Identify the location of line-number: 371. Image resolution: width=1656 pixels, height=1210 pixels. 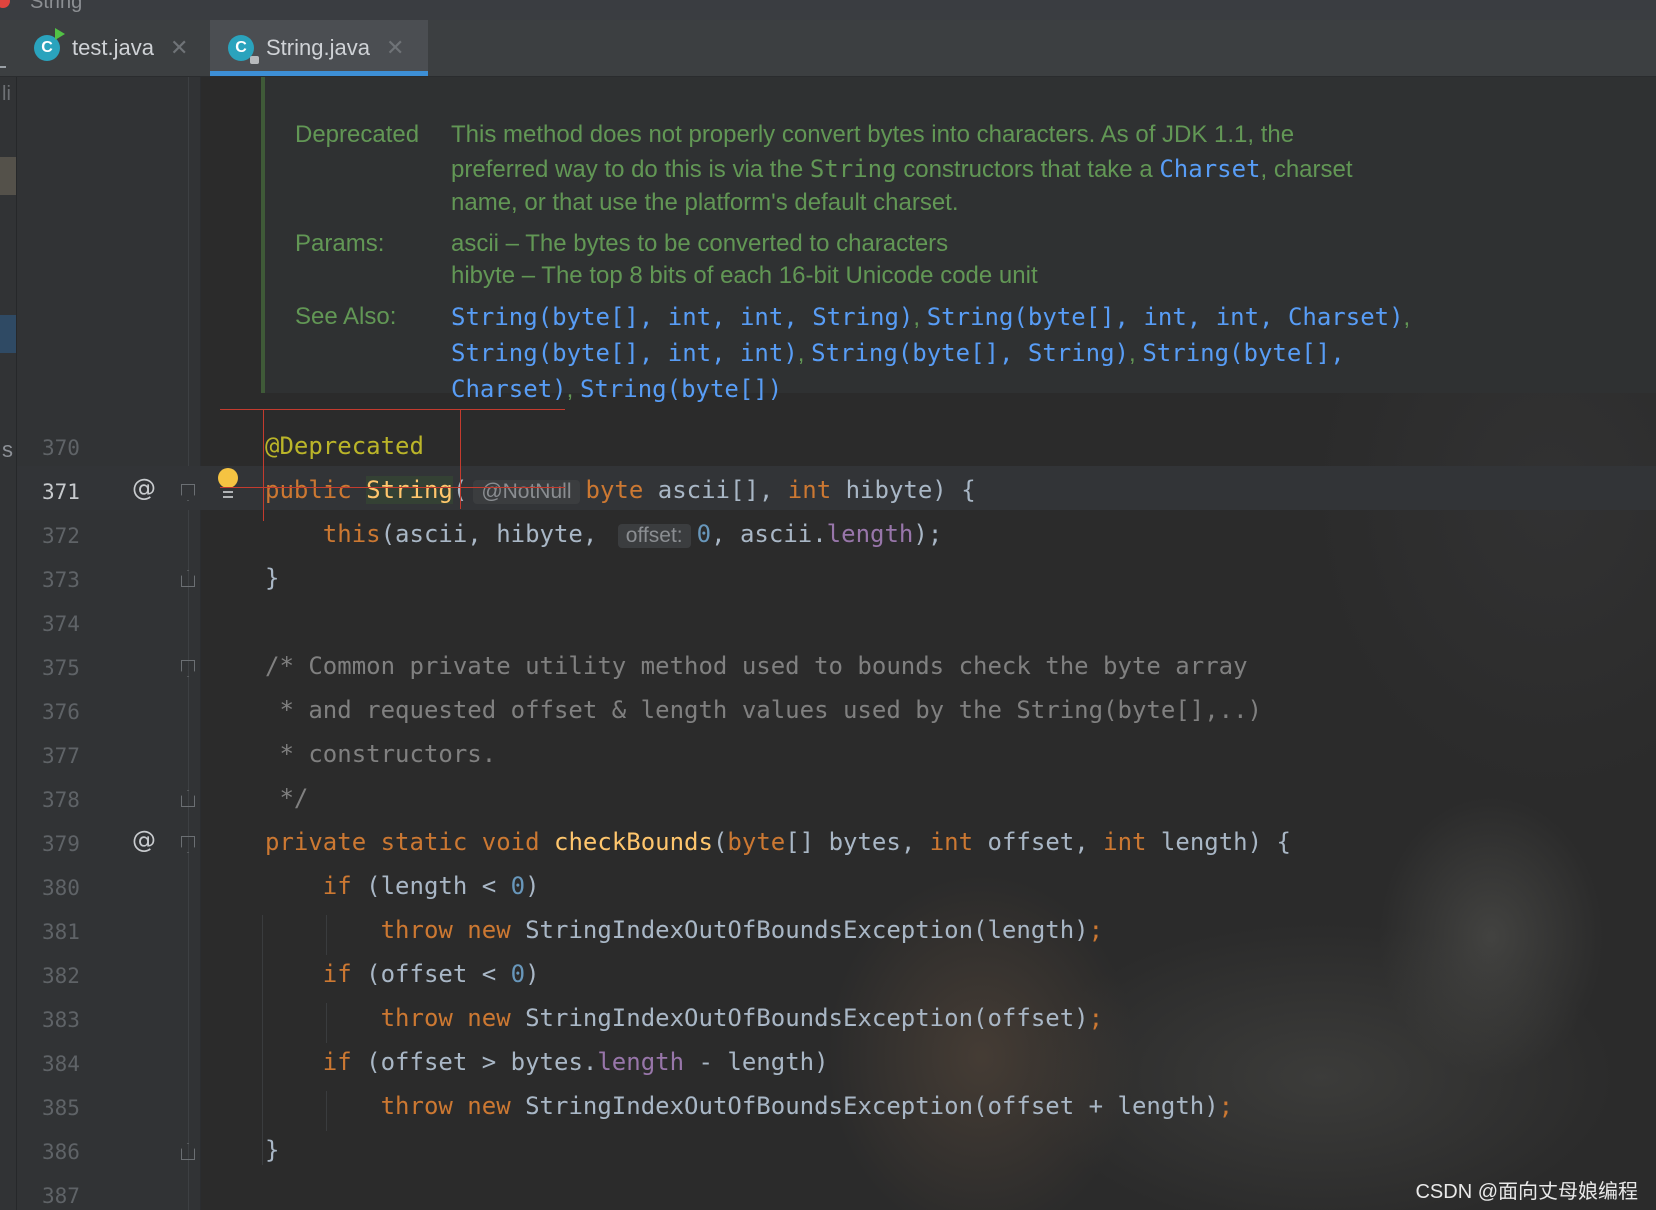
(61, 492).